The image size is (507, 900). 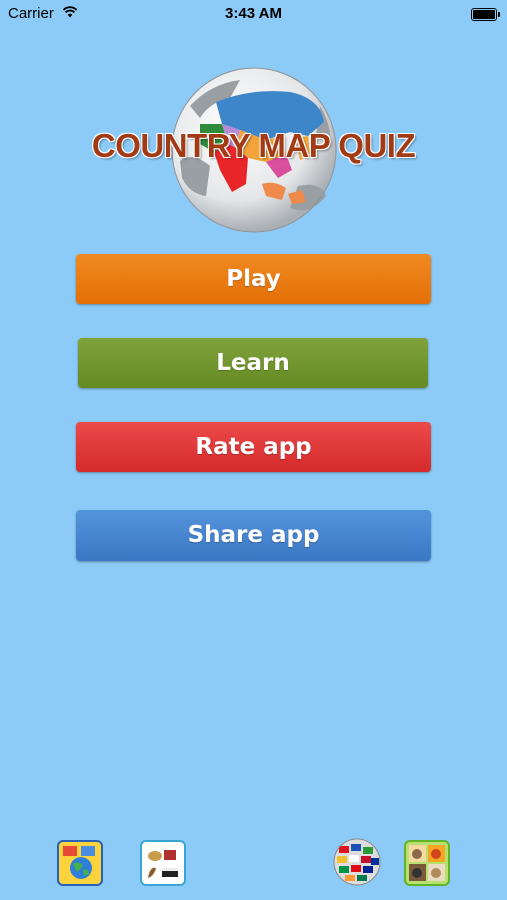 I want to click on flags-globe-icon, so click(x=357, y=862).